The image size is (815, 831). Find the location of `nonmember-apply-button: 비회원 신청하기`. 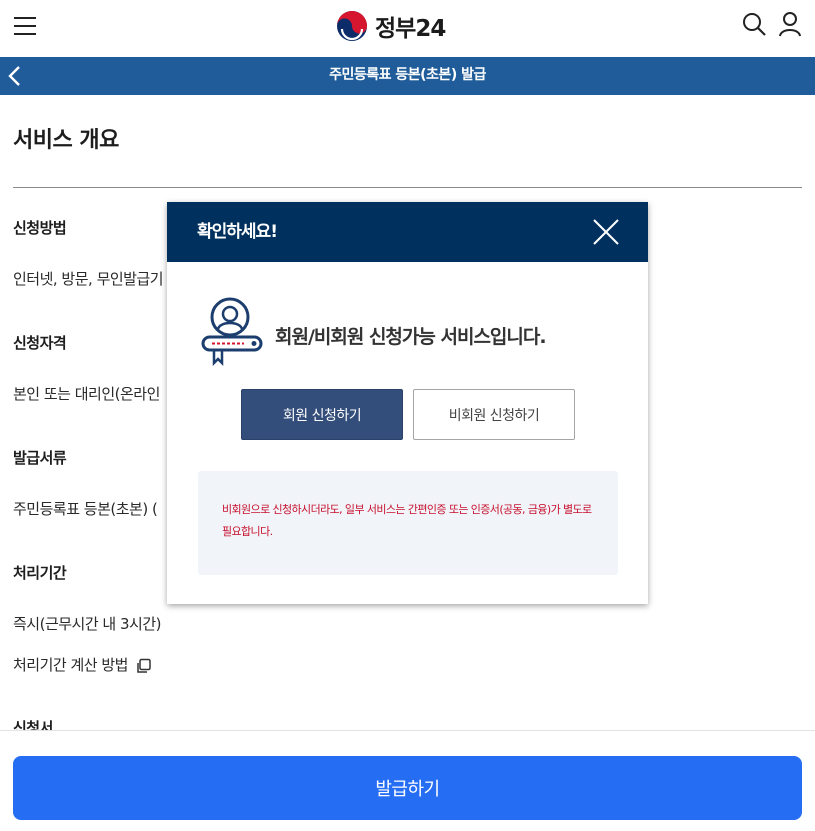

nonmember-apply-button: 비회원 신청하기 is located at coordinates (494, 414).